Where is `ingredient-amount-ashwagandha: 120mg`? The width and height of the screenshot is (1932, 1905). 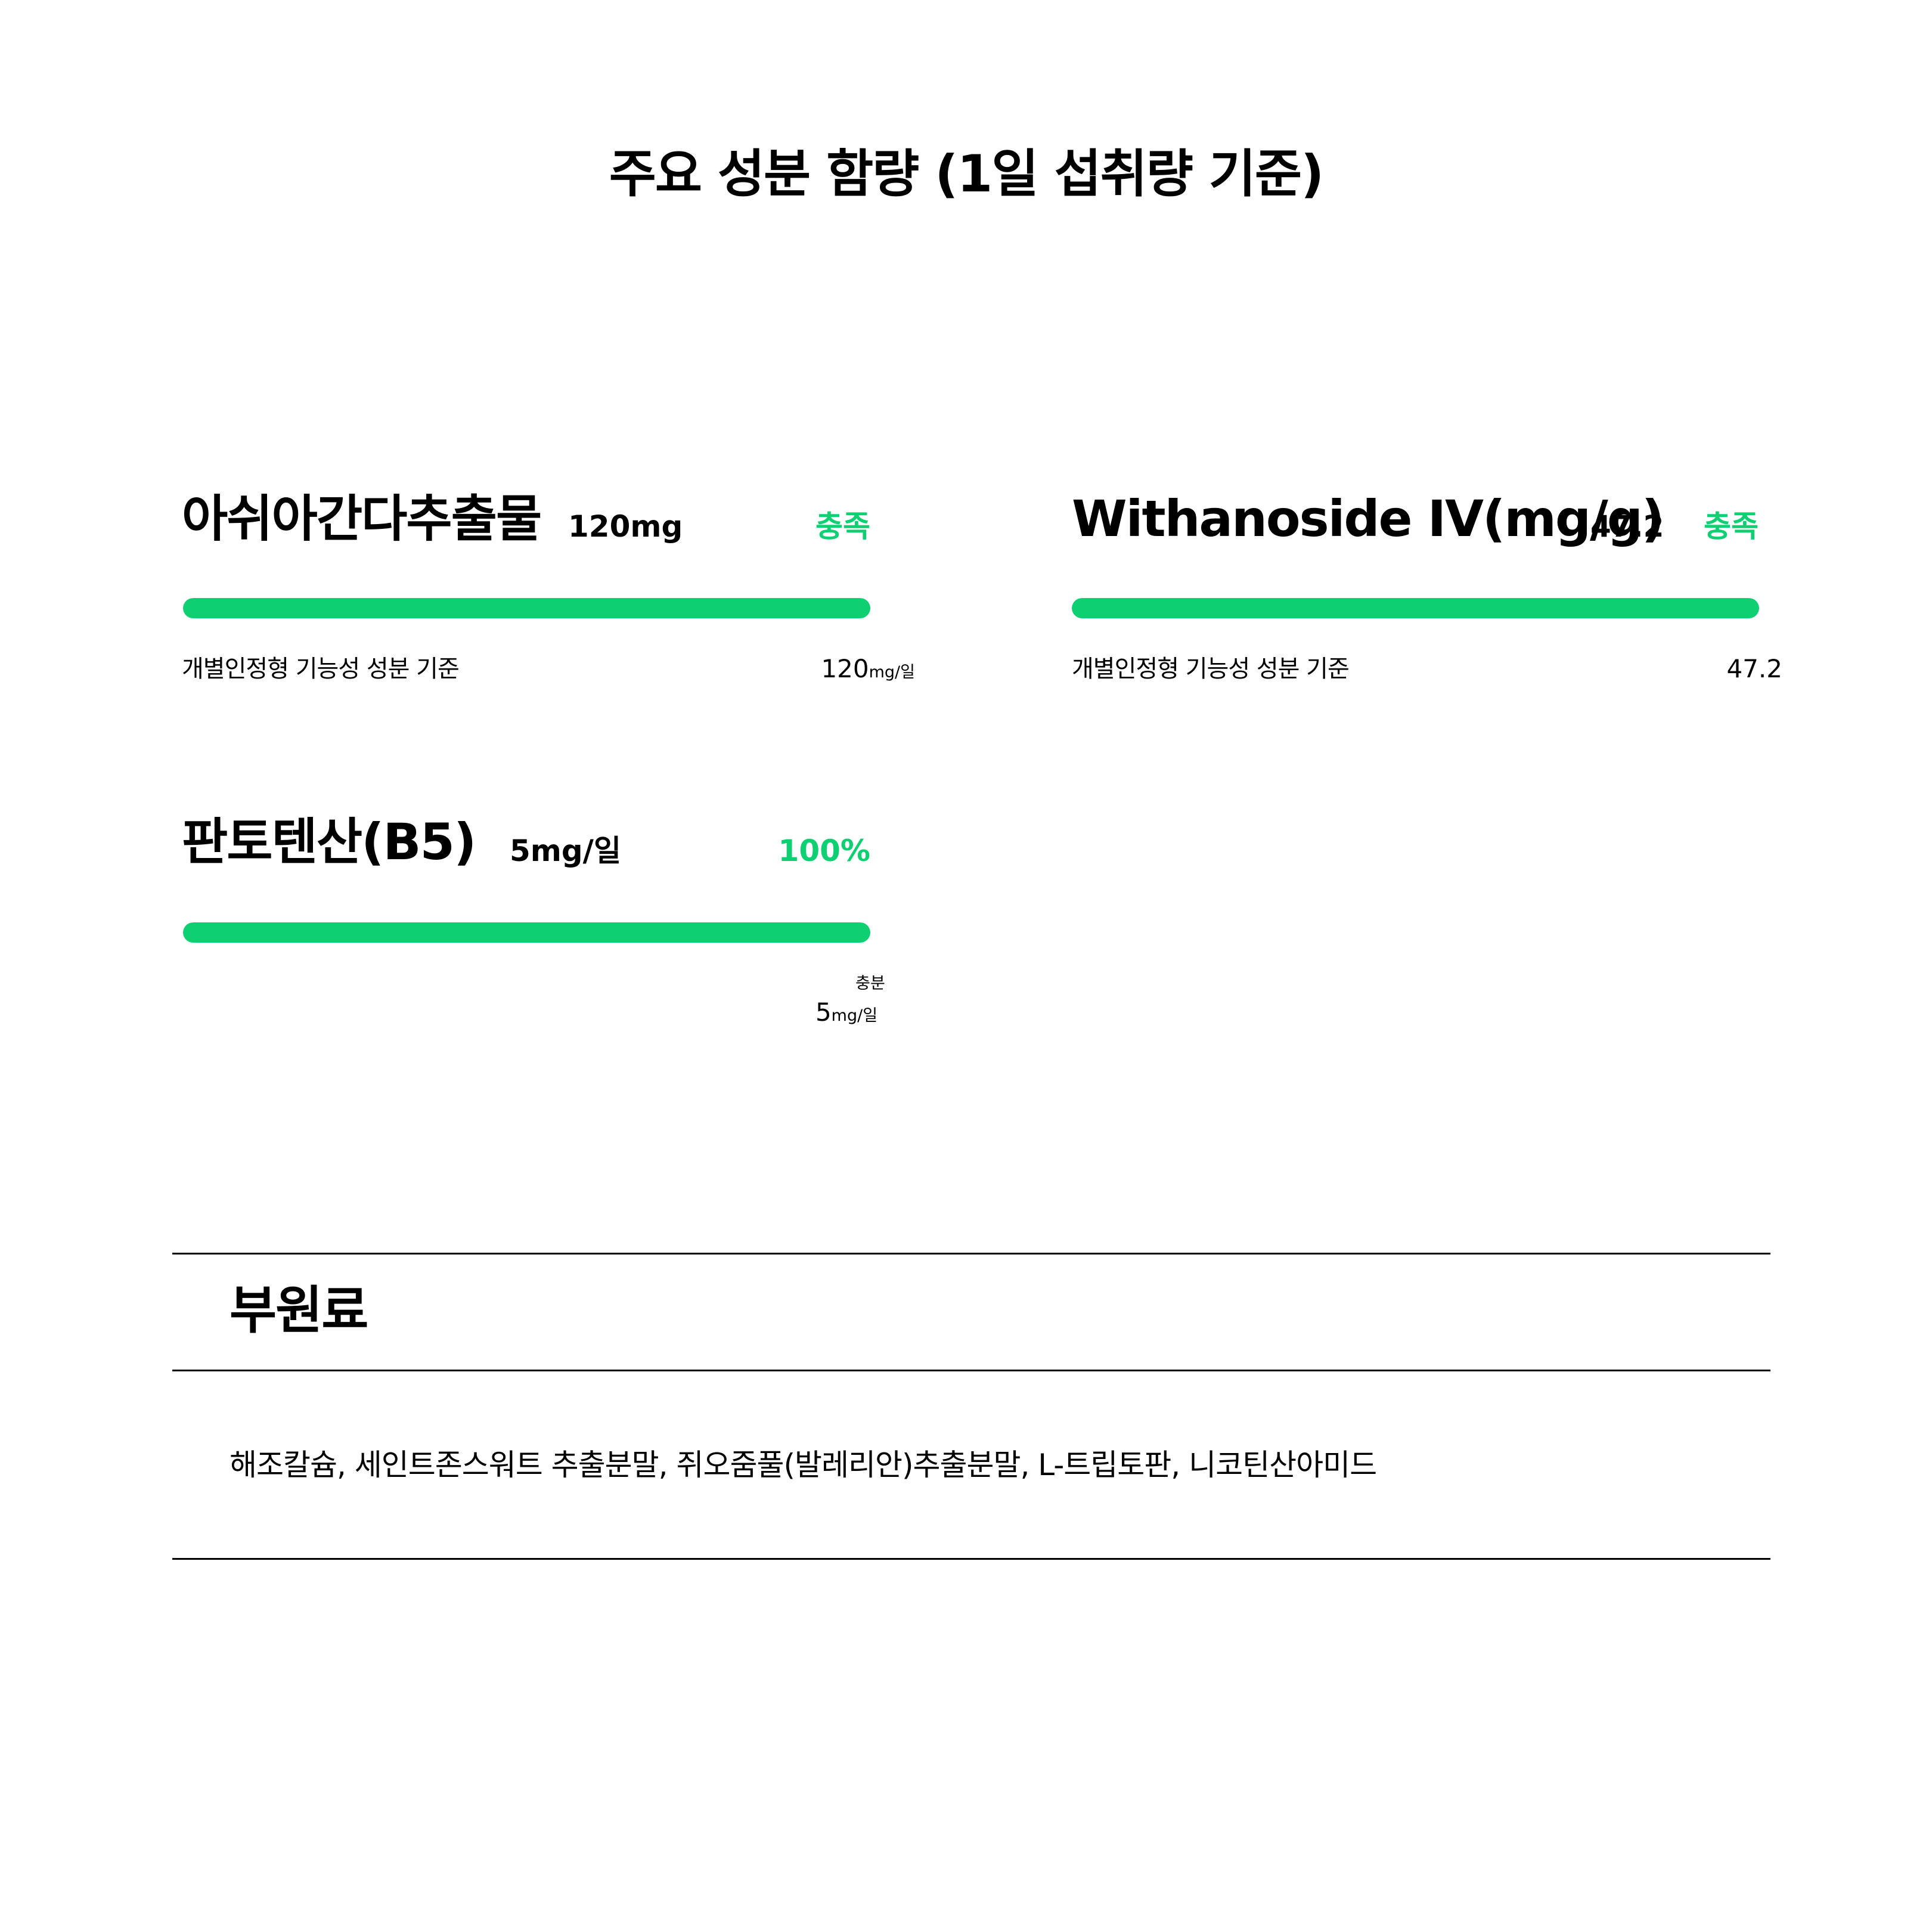
ingredient-amount-ashwagandha: 120mg is located at coordinates (625, 526).